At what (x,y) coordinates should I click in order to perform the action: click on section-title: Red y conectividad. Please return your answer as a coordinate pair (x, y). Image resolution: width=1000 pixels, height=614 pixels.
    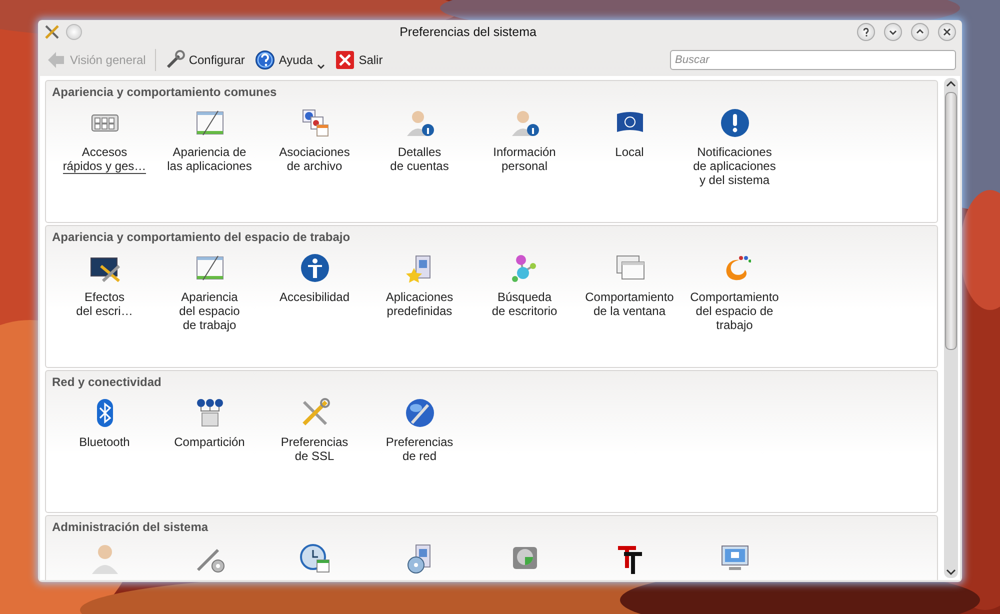
    Looking at the image, I should click on (106, 381).